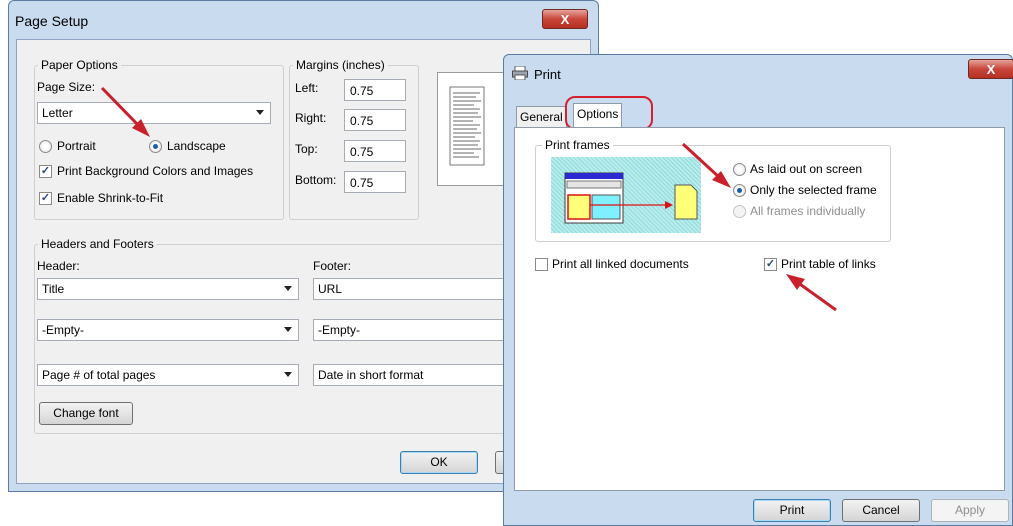  What do you see at coordinates (759, 227) in the screenshot?
I see `annotation-arrows-print` at bounding box center [759, 227].